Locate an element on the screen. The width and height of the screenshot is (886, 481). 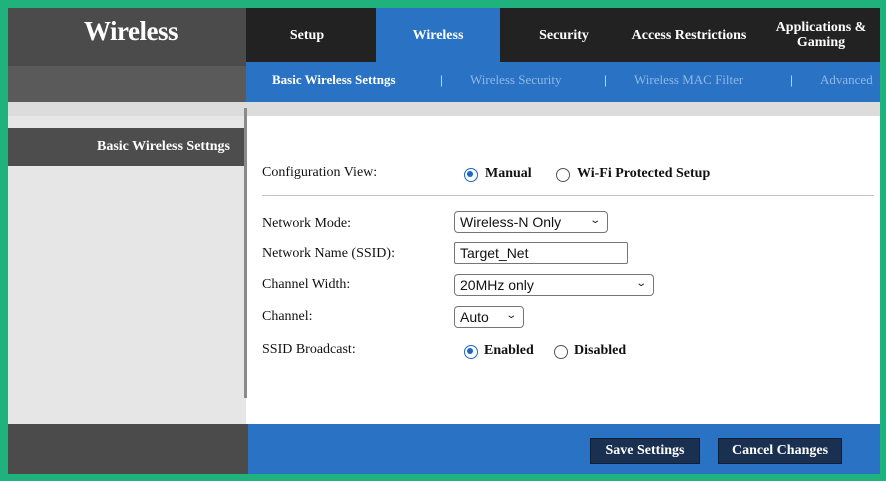
broadcast-enabled-radio is located at coordinates (471, 352).